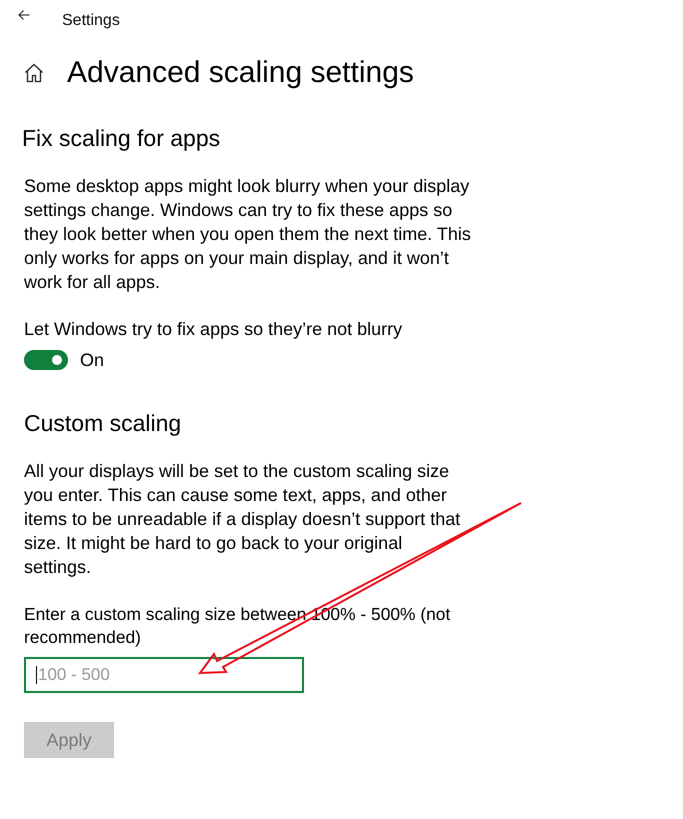 This screenshot has height=819, width=683. What do you see at coordinates (91, 21) in the screenshot?
I see `window-title: Settings` at bounding box center [91, 21].